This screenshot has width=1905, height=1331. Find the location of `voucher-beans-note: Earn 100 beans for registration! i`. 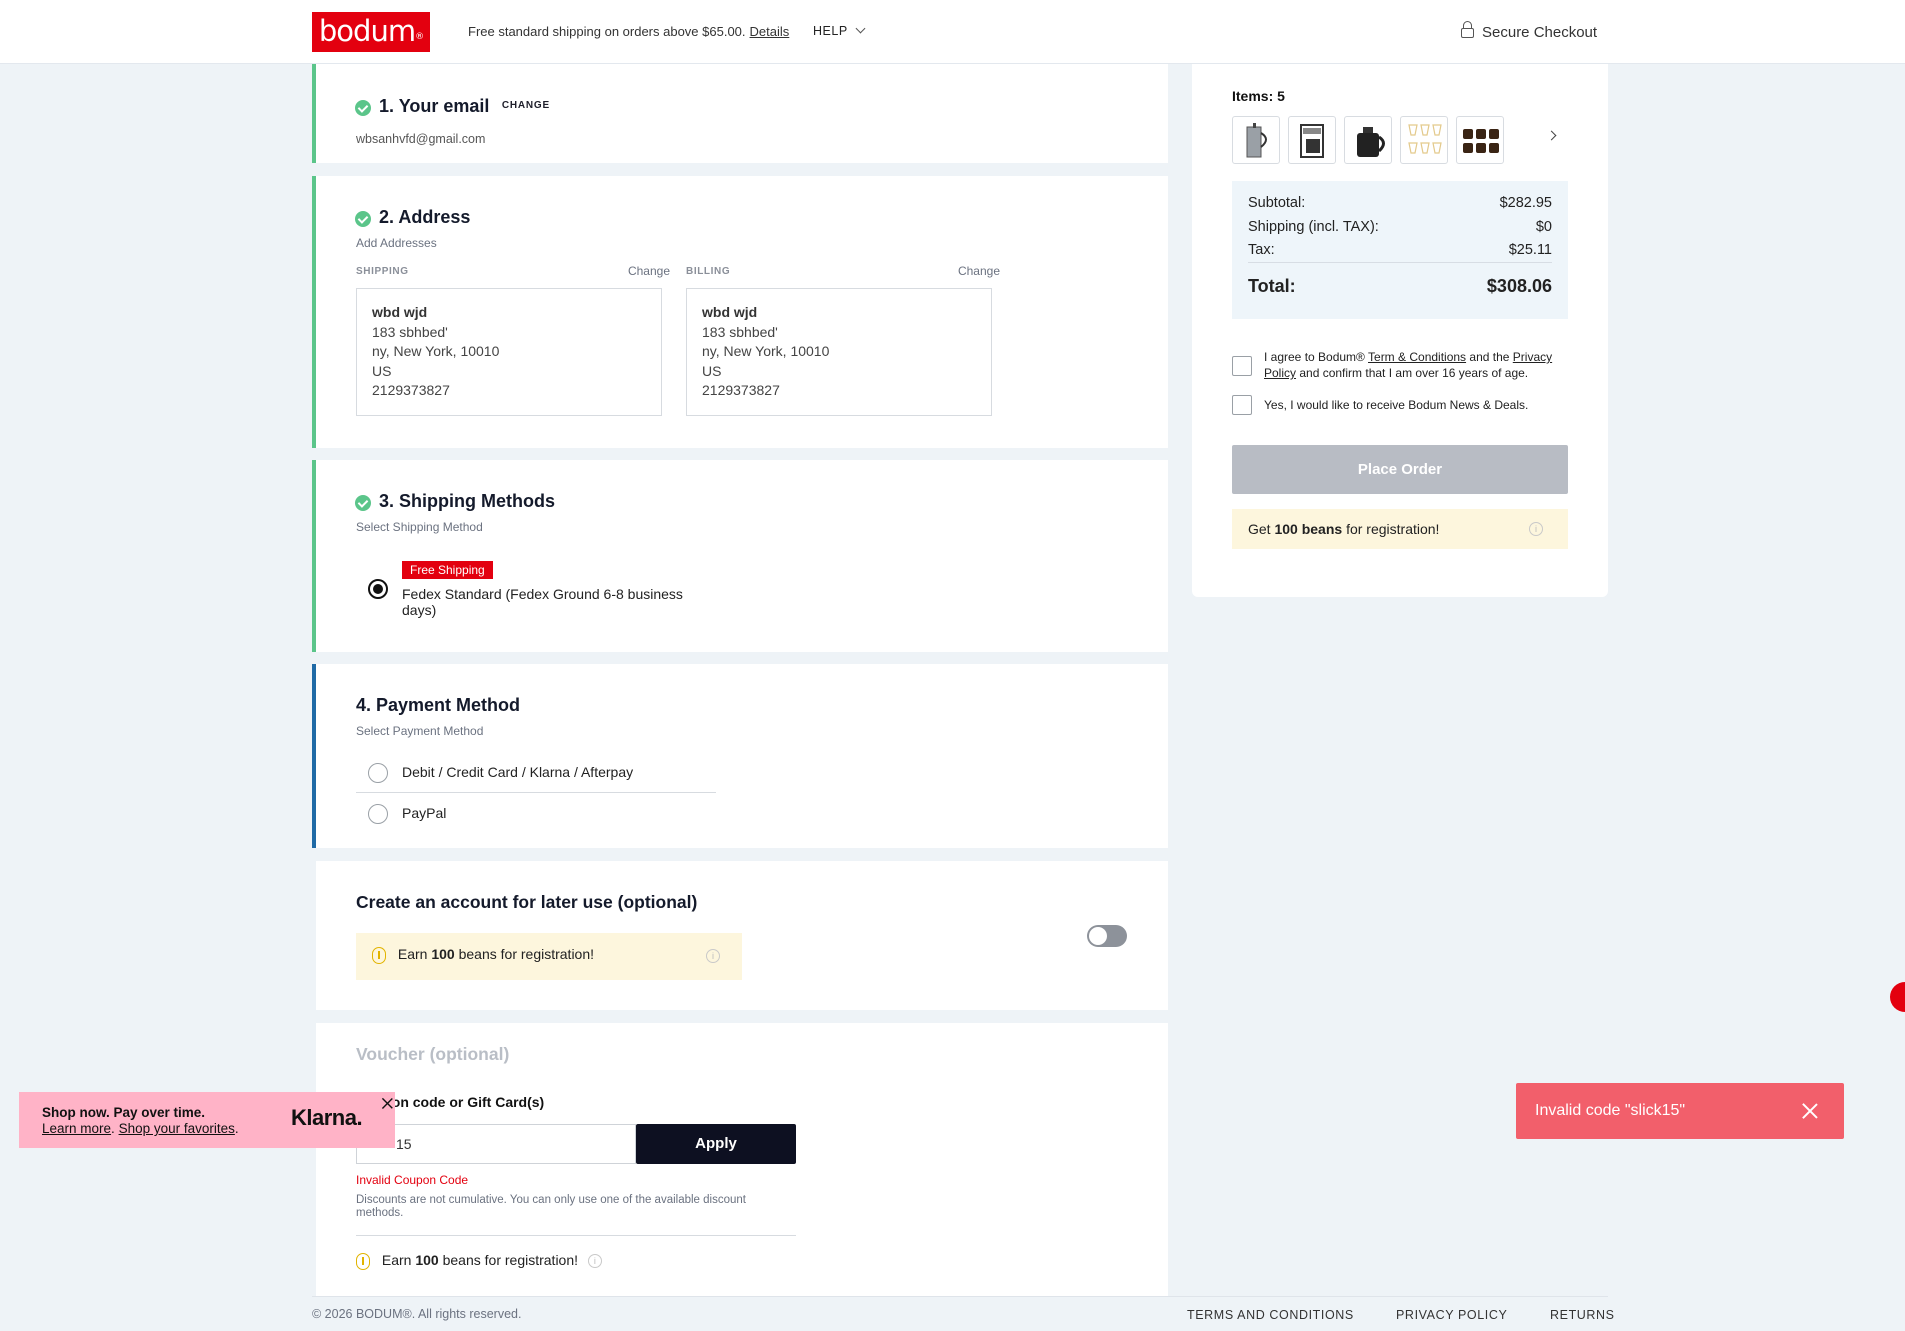

voucher-beans-note: Earn 100 beans for registration! i is located at coordinates (479, 1261).